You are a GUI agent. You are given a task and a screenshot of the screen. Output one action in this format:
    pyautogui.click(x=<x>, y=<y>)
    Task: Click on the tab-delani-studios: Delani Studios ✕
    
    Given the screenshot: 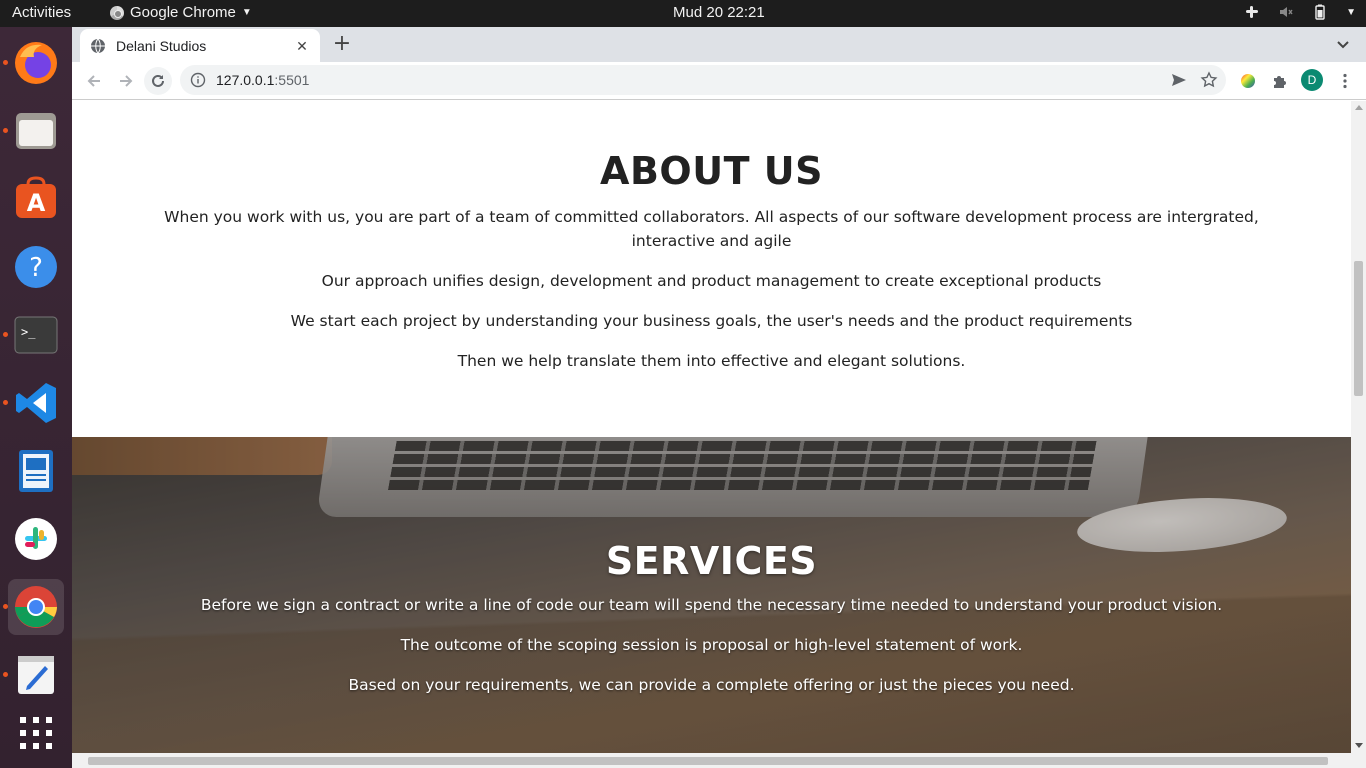 What is the action you would take?
    pyautogui.click(x=200, y=45)
    